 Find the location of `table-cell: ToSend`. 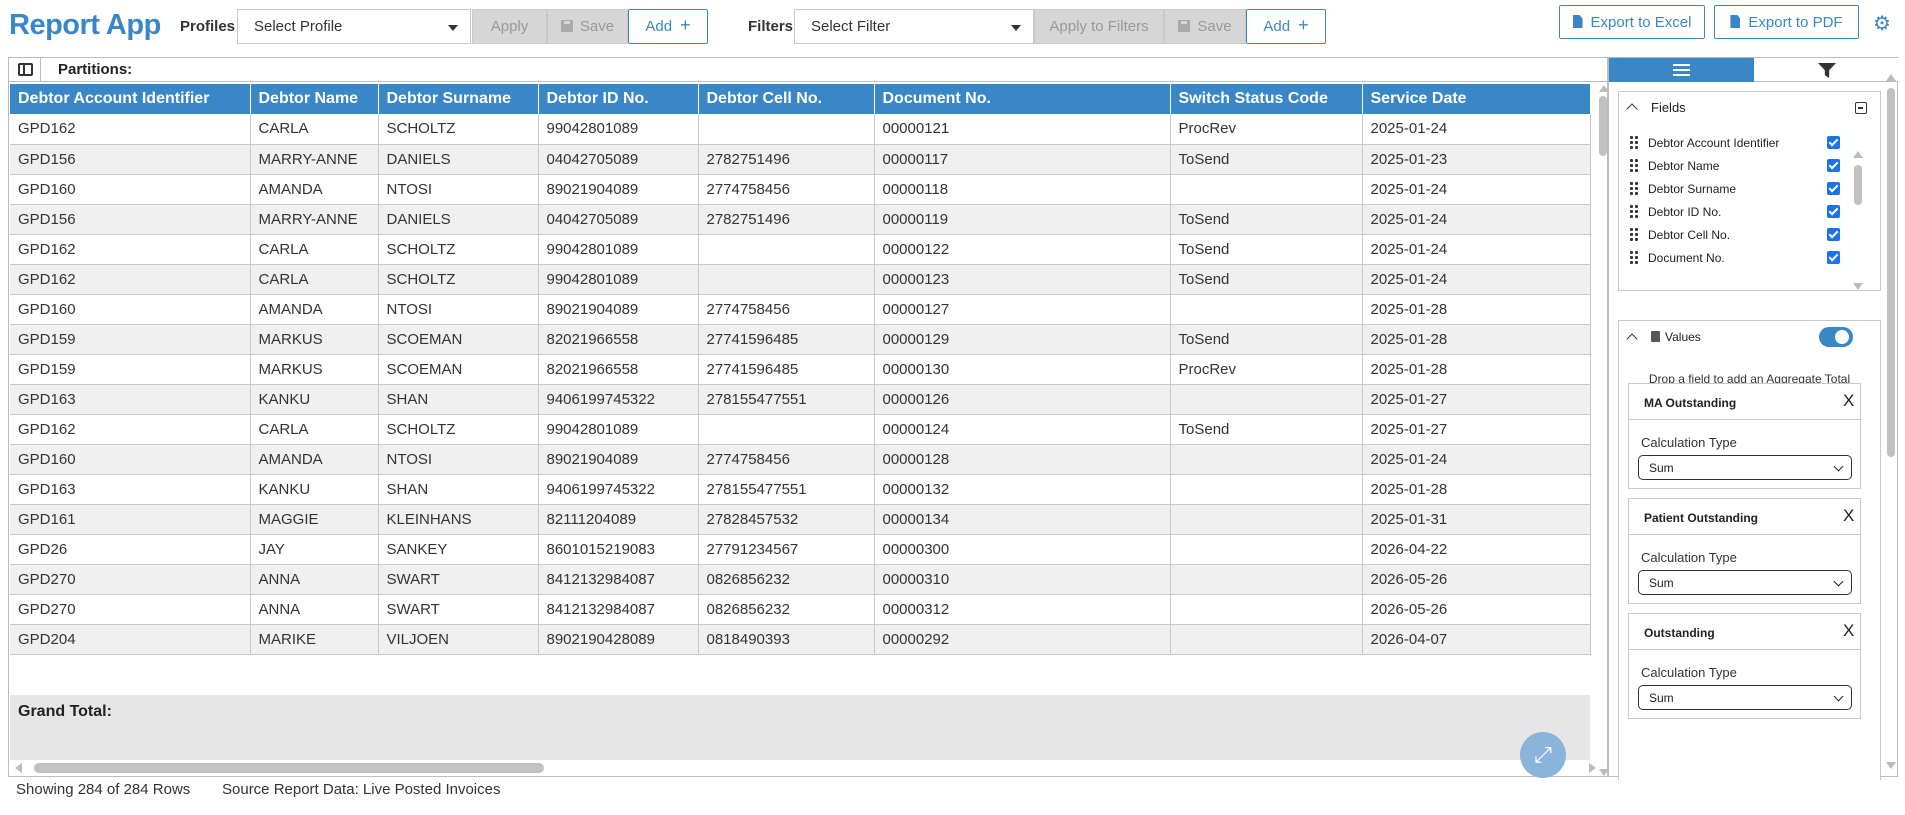

table-cell: ToSend is located at coordinates (1266, 339).